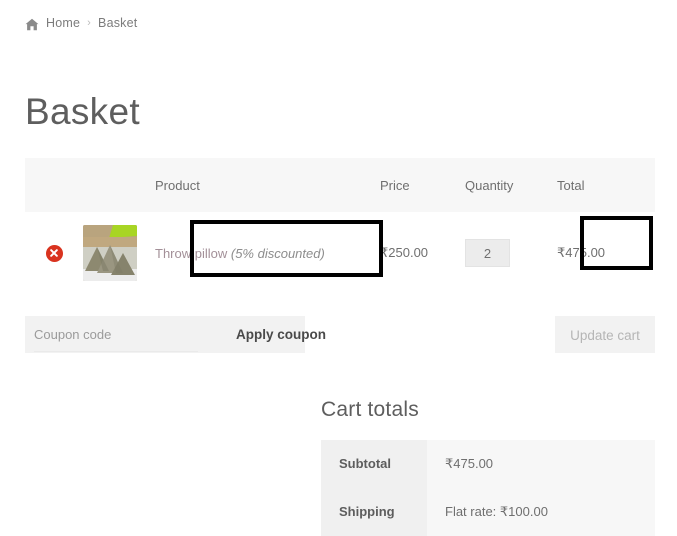 The image size is (677, 536). Describe the element at coordinates (277, 253) in the screenshot. I see `product-discount-note: (5% discounted)` at that location.